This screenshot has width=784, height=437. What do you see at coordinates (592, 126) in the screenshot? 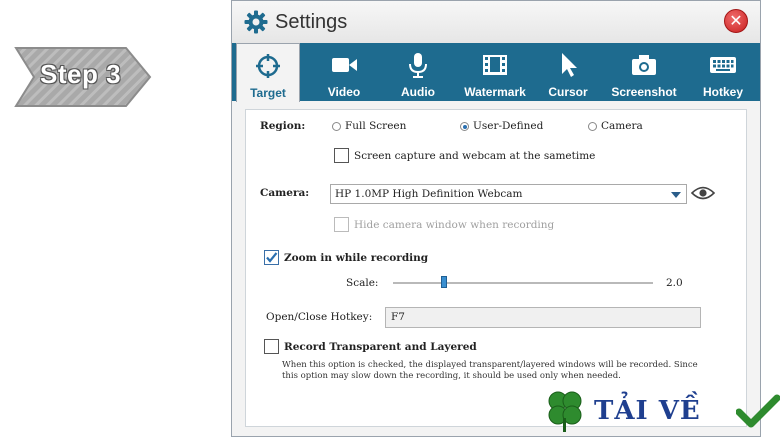
I see `radio-camera` at bounding box center [592, 126].